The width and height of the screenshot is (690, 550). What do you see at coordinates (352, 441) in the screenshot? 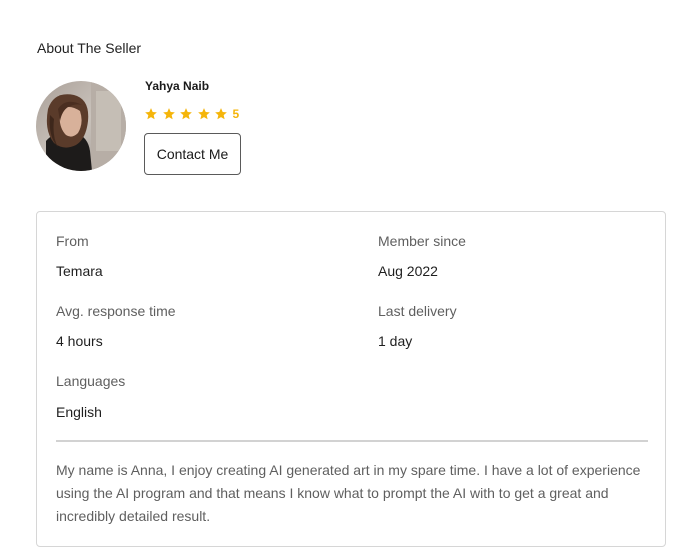
I see `divider` at bounding box center [352, 441].